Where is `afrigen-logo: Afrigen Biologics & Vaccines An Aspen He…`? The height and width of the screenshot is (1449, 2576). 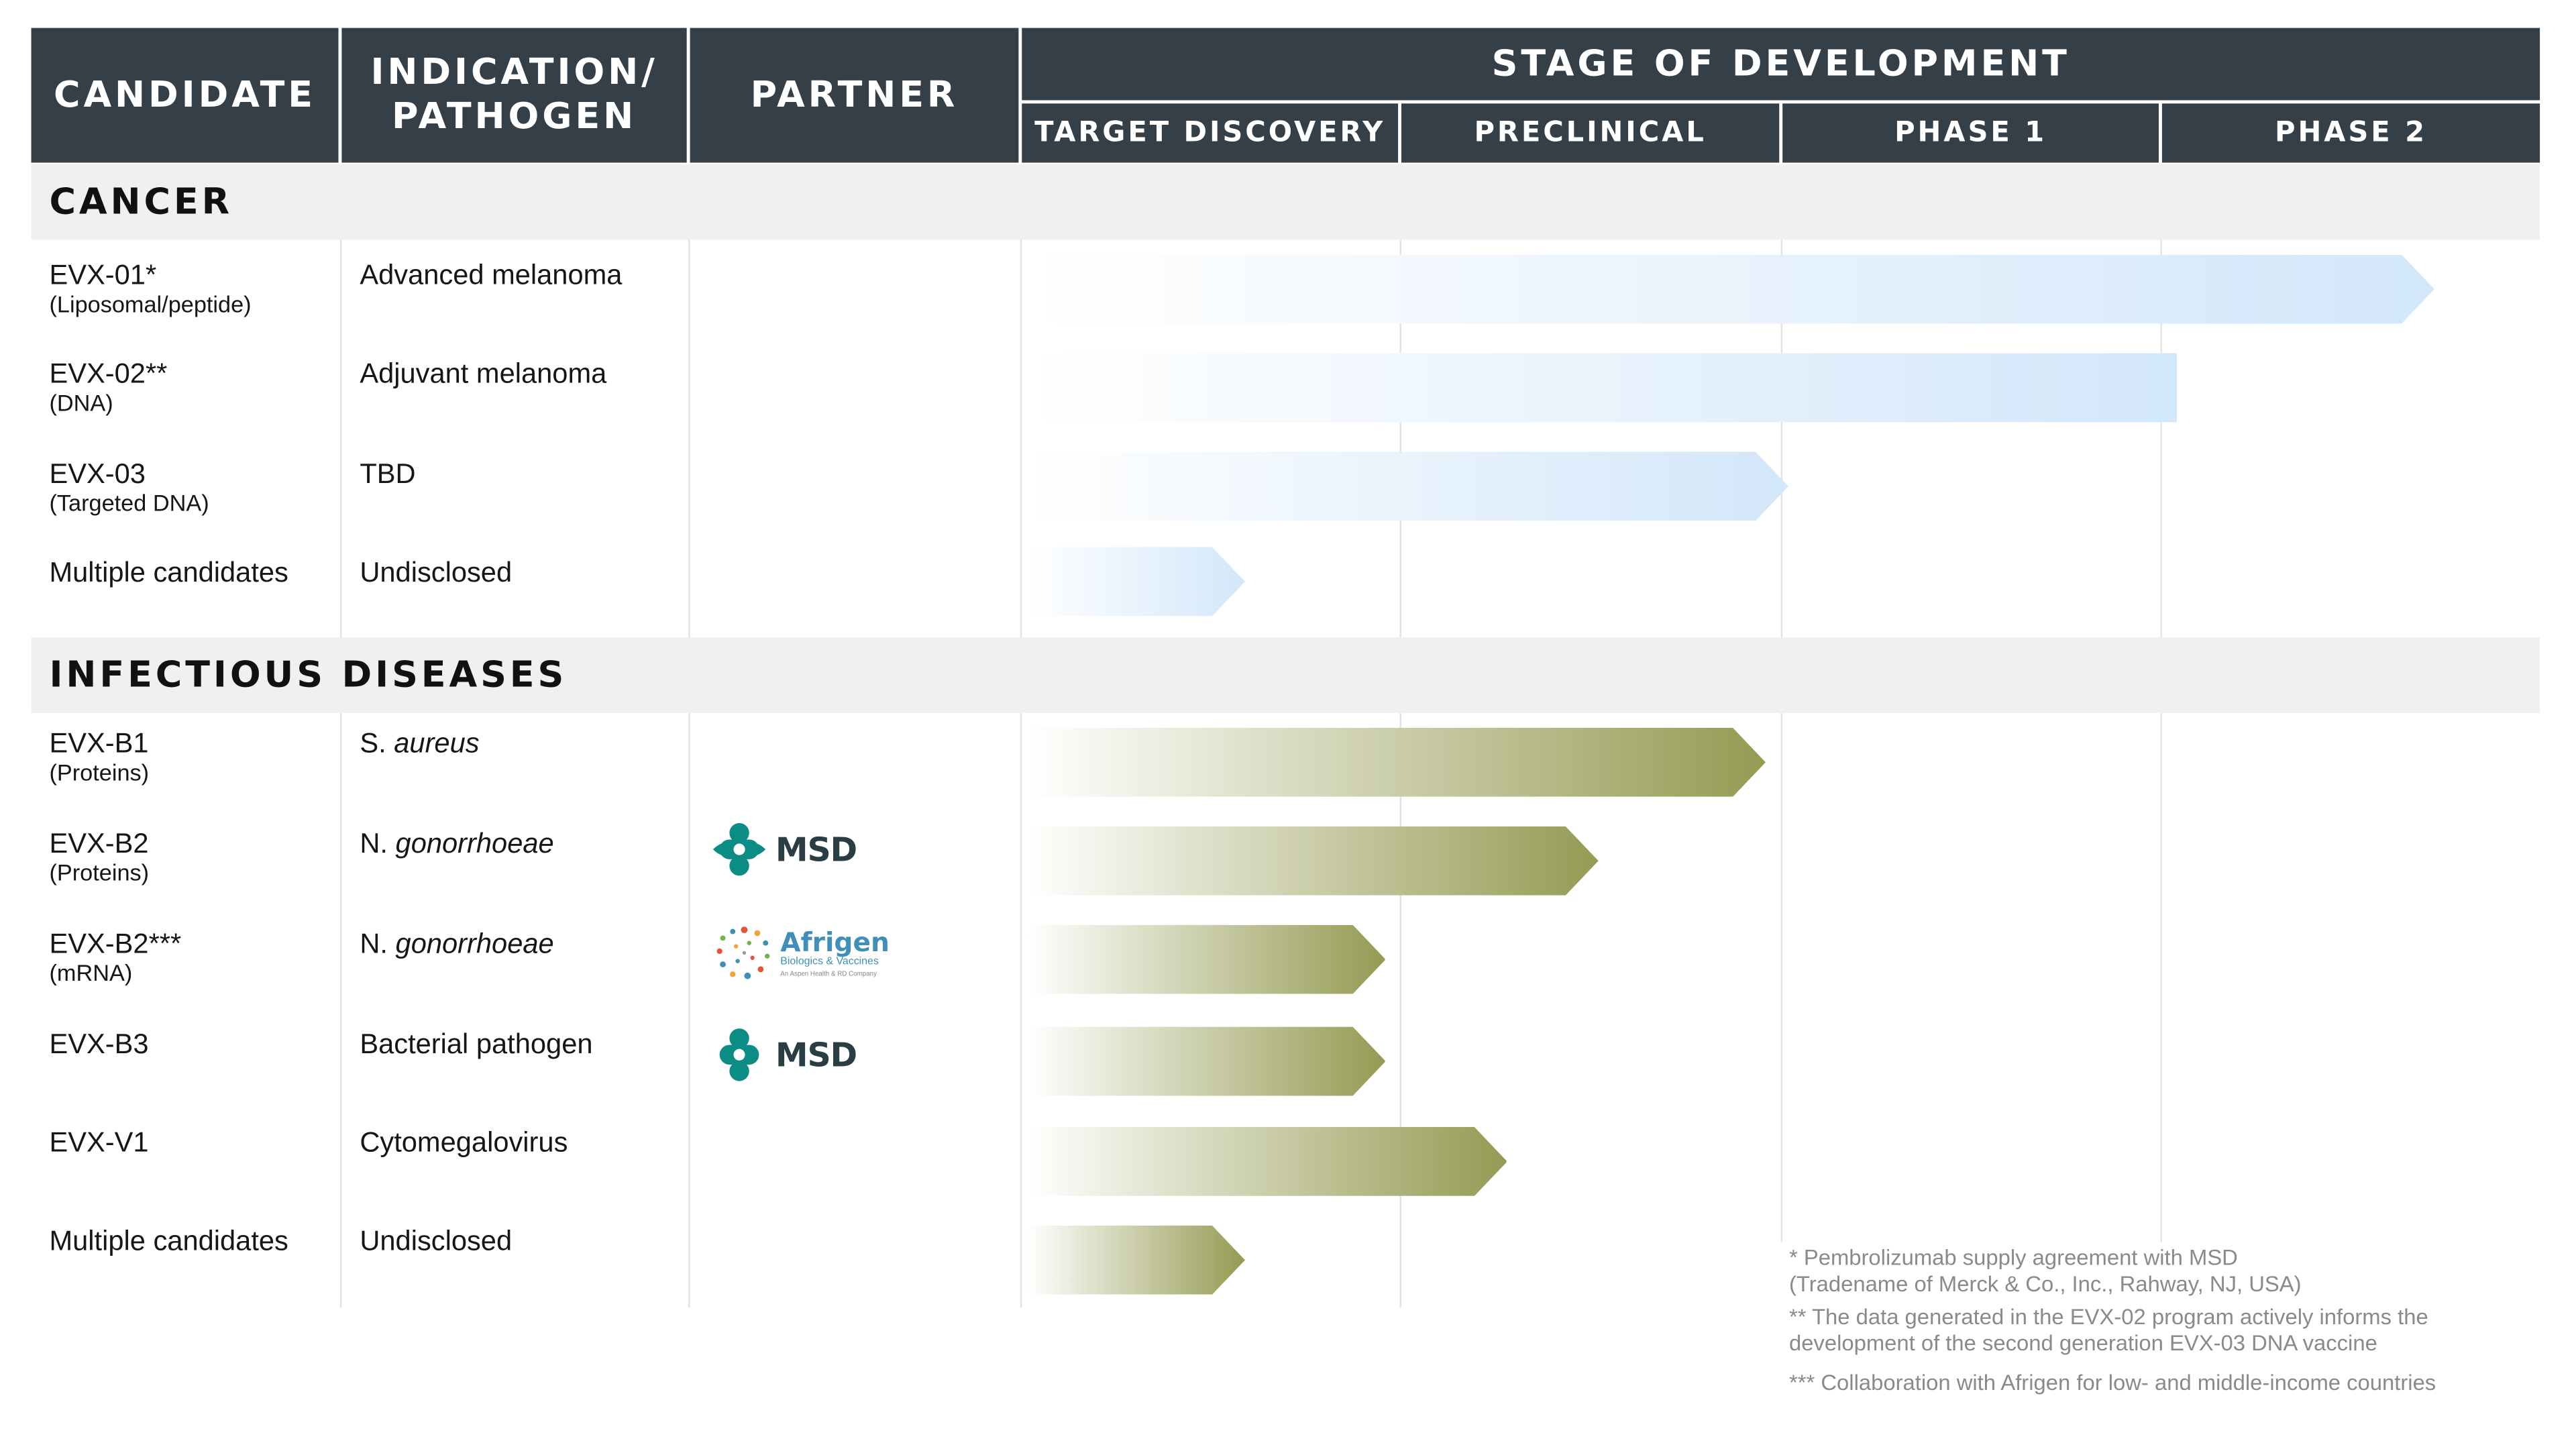
afrigen-logo: Afrigen Biologics & Vaccines An Aspen He… is located at coordinates (801, 952).